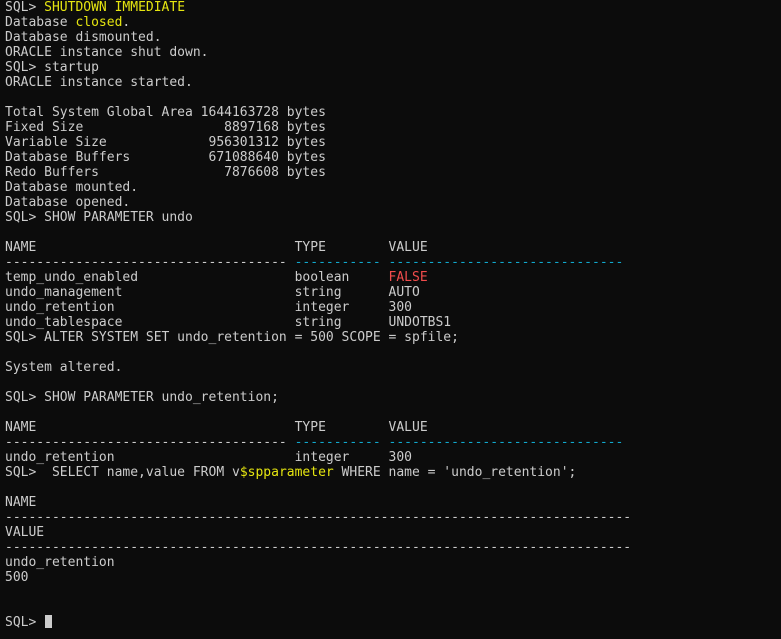  What do you see at coordinates (165, 172) in the screenshot?
I see `terminal-text: Redo Buffers 7876608 bytes` at bounding box center [165, 172].